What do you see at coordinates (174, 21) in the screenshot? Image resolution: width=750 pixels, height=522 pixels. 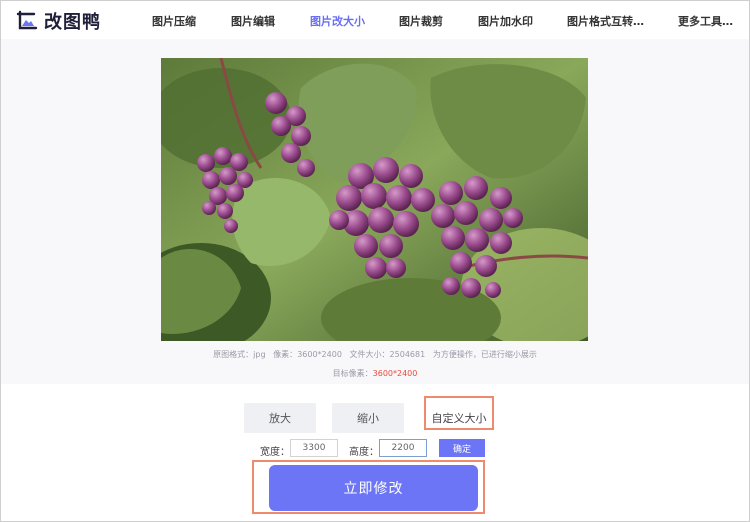 I see `nav-item-image-compress: 图片压缩` at bounding box center [174, 21].